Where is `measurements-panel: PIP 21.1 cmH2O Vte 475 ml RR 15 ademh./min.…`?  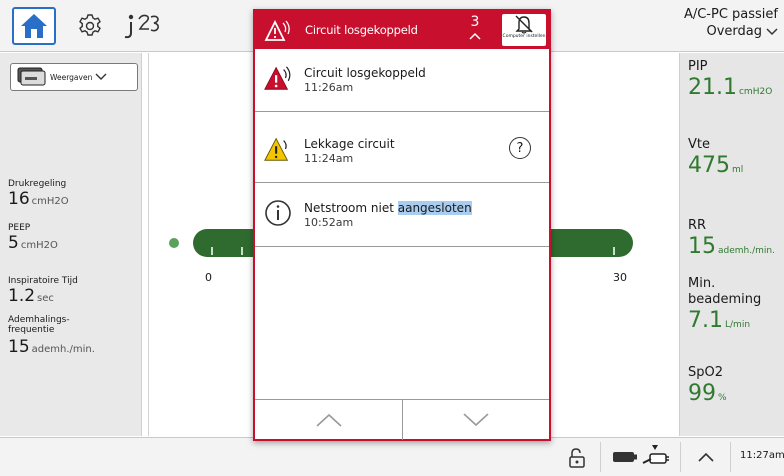
measurements-panel: PIP 21.1 cmH2O Vte 475 ml RR 15 ademh./min.… is located at coordinates (731, 244).